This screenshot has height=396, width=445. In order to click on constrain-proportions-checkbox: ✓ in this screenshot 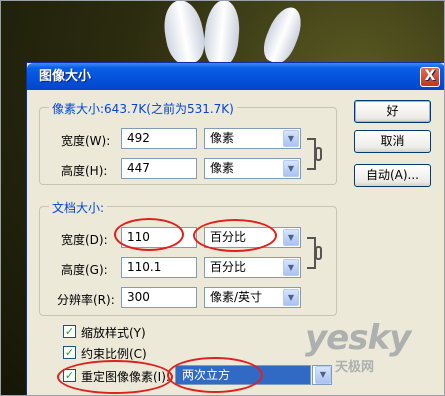, I will do `click(69, 352)`.